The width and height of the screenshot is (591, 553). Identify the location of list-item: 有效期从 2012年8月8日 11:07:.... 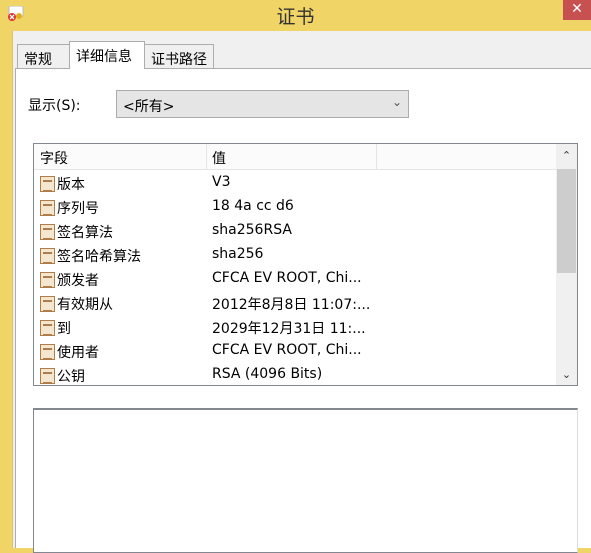
(295, 304).